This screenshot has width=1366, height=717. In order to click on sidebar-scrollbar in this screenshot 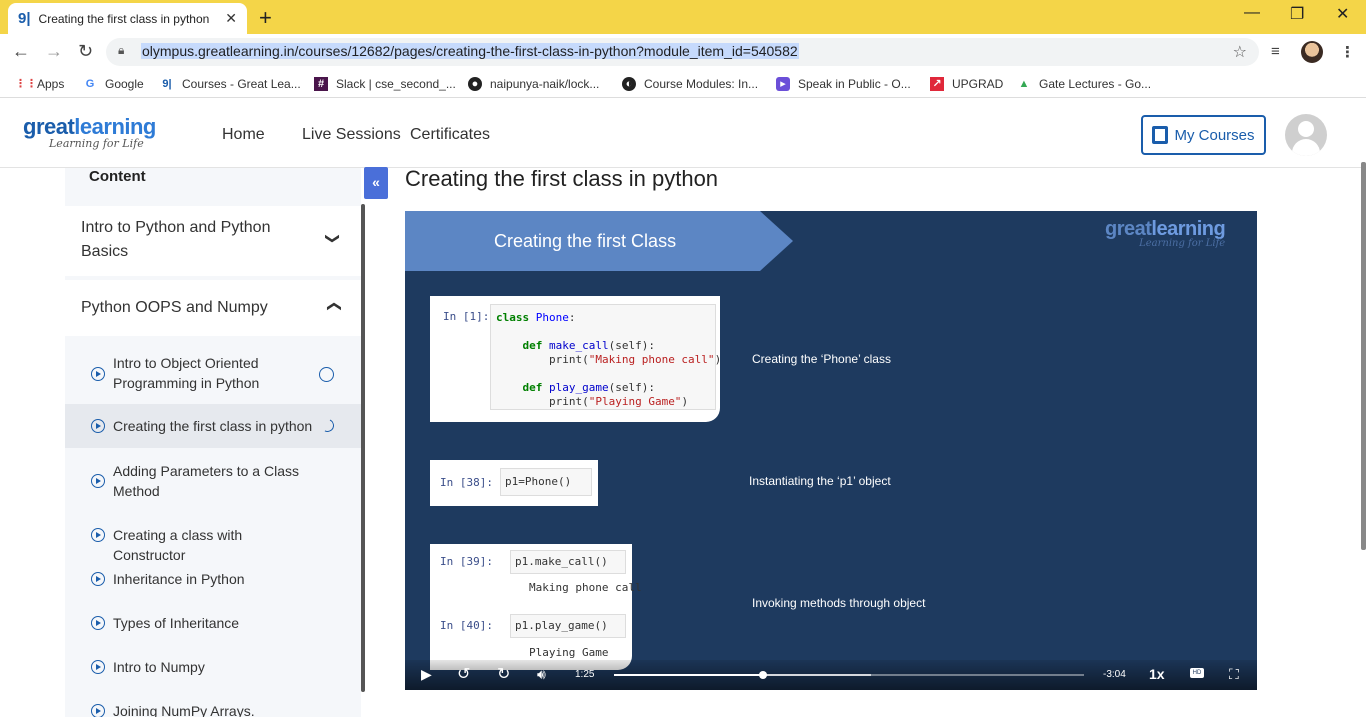, I will do `click(363, 448)`.